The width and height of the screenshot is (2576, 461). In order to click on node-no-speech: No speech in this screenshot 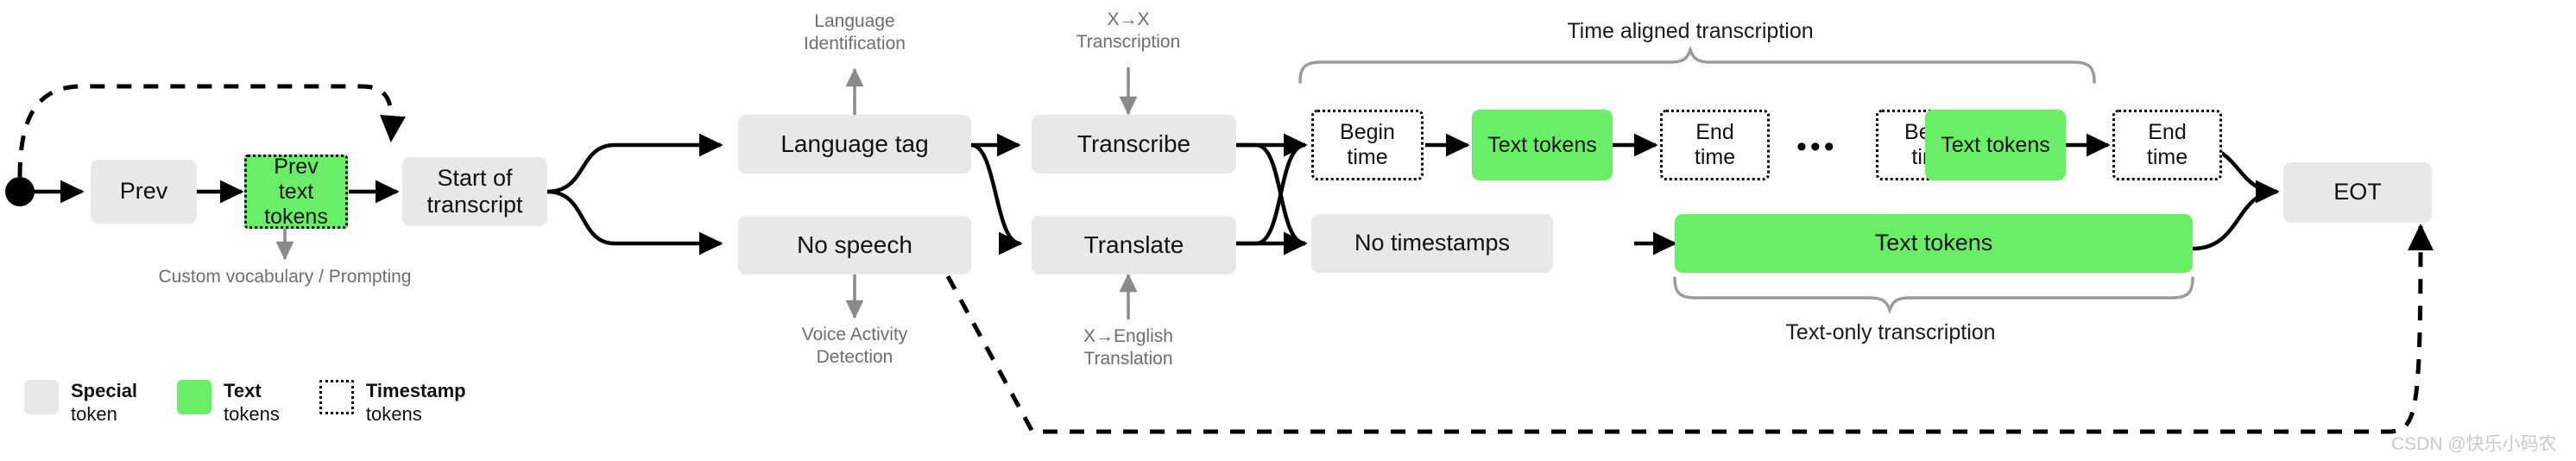, I will do `click(854, 245)`.